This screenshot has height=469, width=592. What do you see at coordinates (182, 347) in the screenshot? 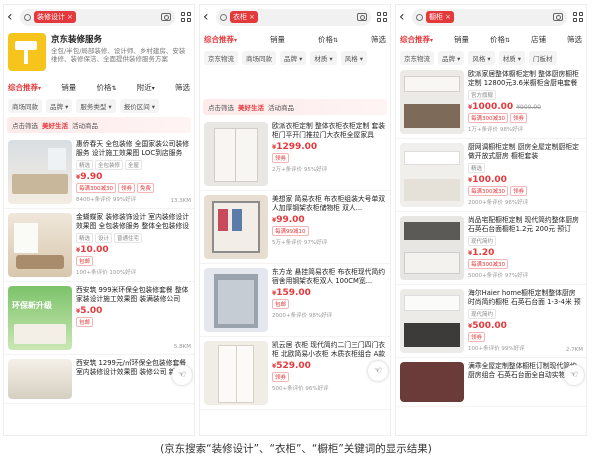
I see `distance: 5.8KM` at bounding box center [182, 347].